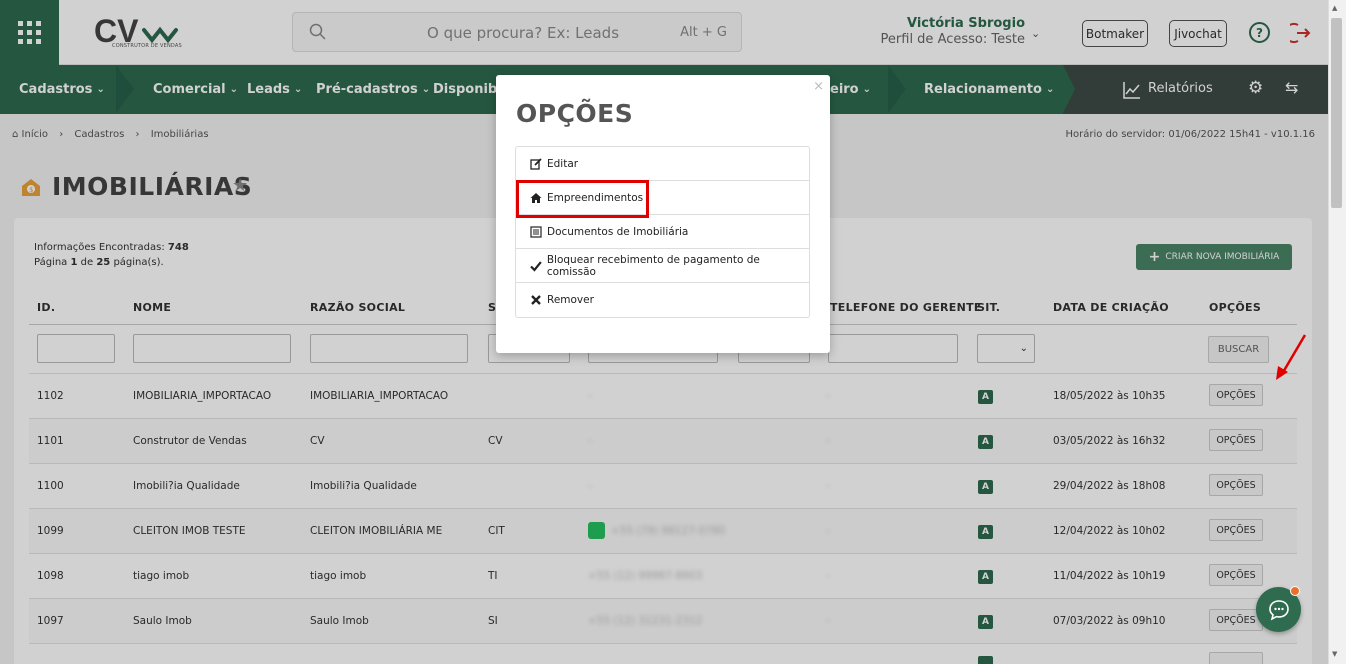 The width and height of the screenshot is (1346, 664). Describe the element at coordinates (1278, 610) in the screenshot. I see `chat-bubble-icon` at that location.